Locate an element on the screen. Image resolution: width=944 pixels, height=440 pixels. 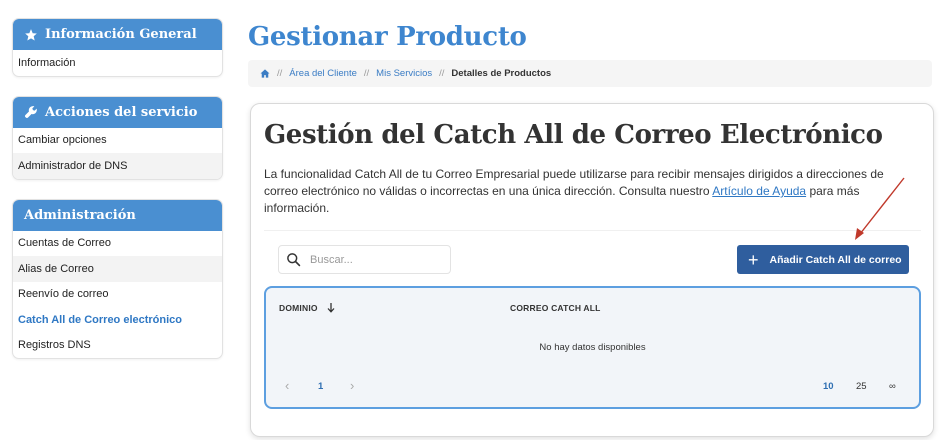
panel-admin-title: Administración is located at coordinates (80, 215).